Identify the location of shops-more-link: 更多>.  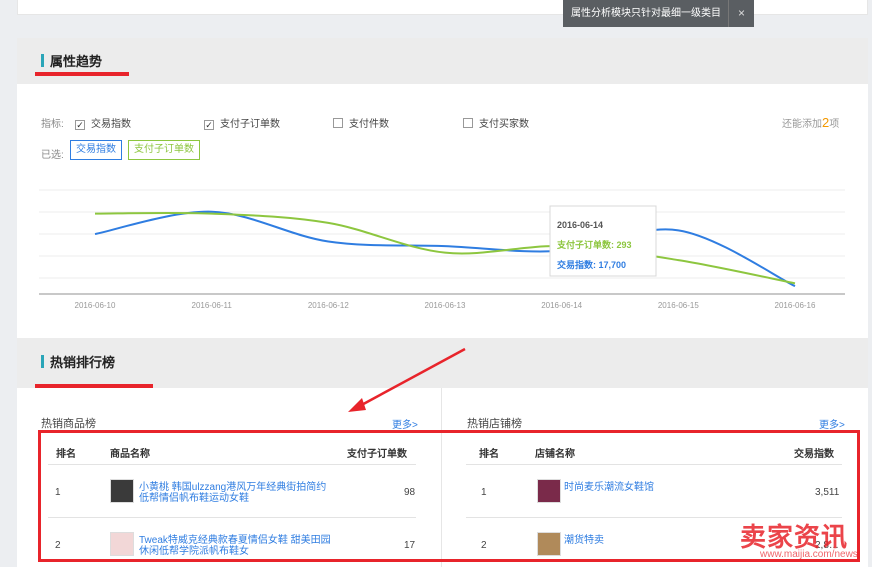
(832, 423).